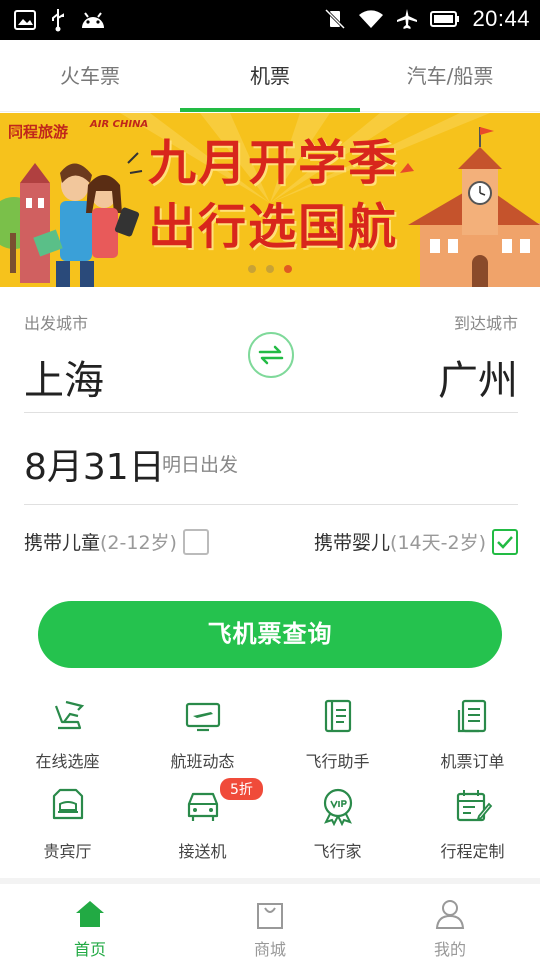 Image resolution: width=540 pixels, height=960 pixels. I want to click on vibrate-off-icon, so click(335, 19).